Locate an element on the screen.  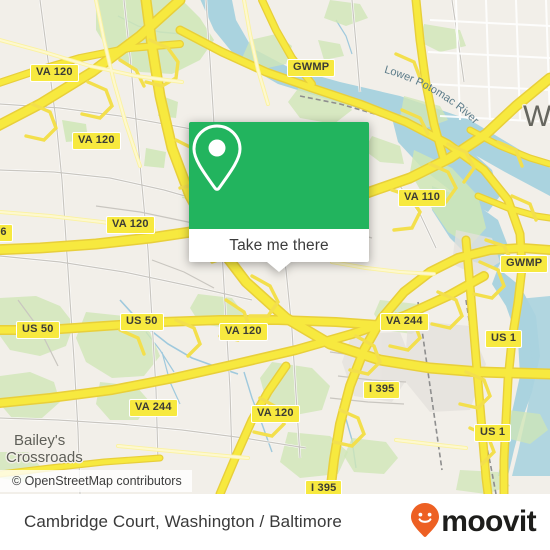
road-shield: 66 is located at coordinates (6, 233).